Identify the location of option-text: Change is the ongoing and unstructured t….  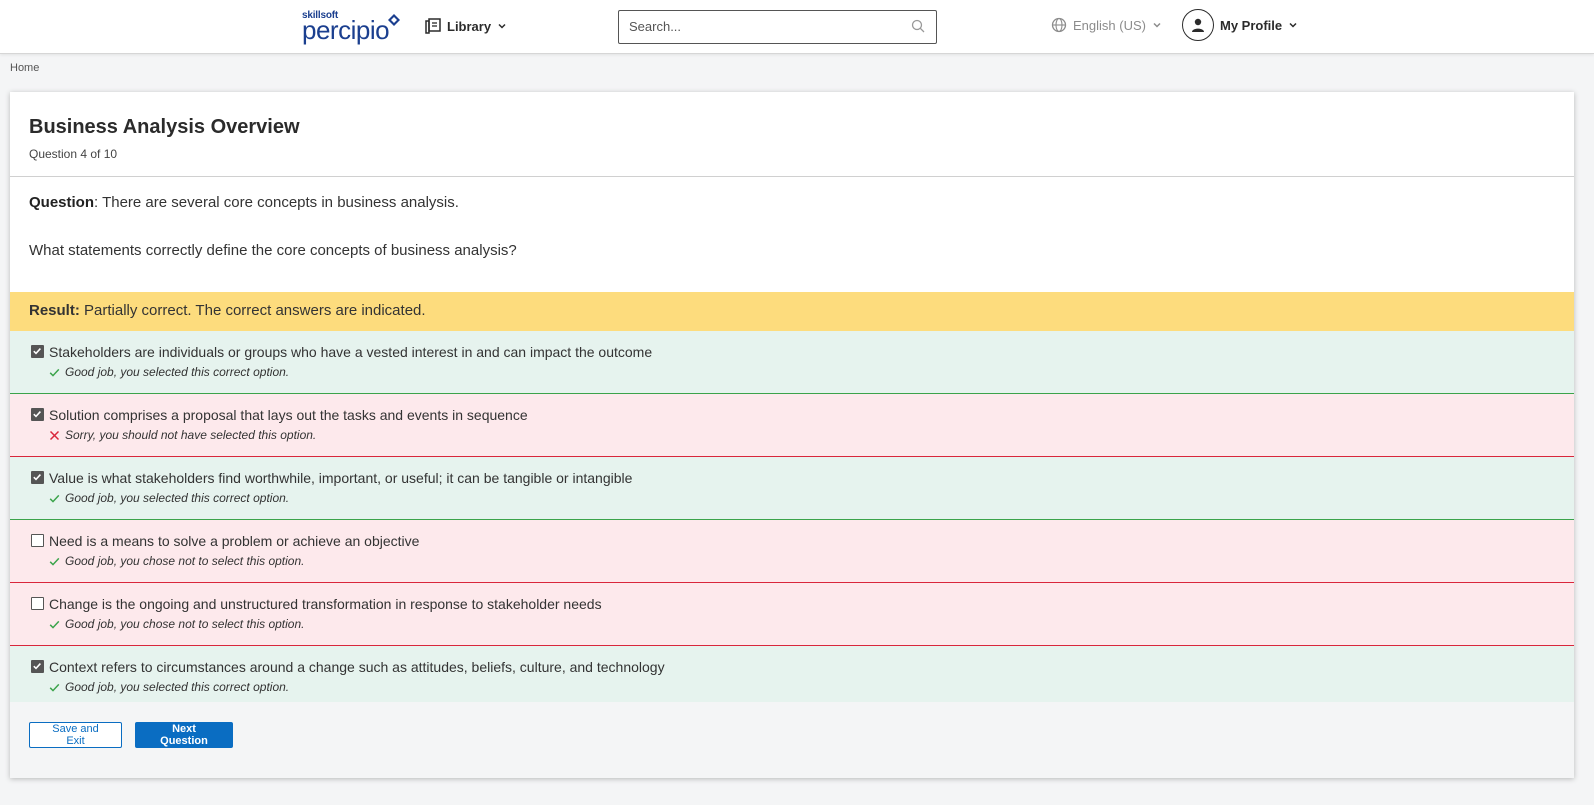
(325, 604).